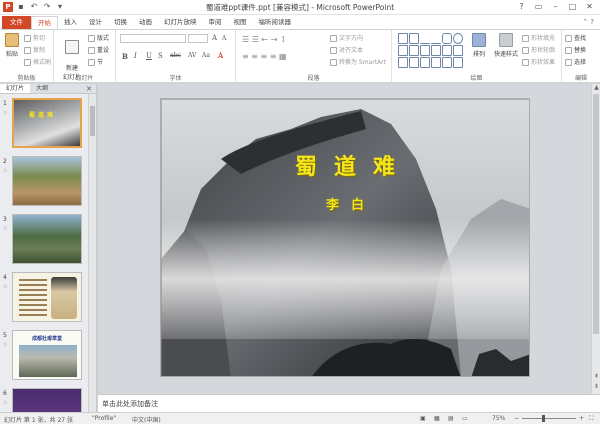 The image size is (600, 424). Describe the element at coordinates (521, 7) in the screenshot. I see `help-icon: ?` at that location.